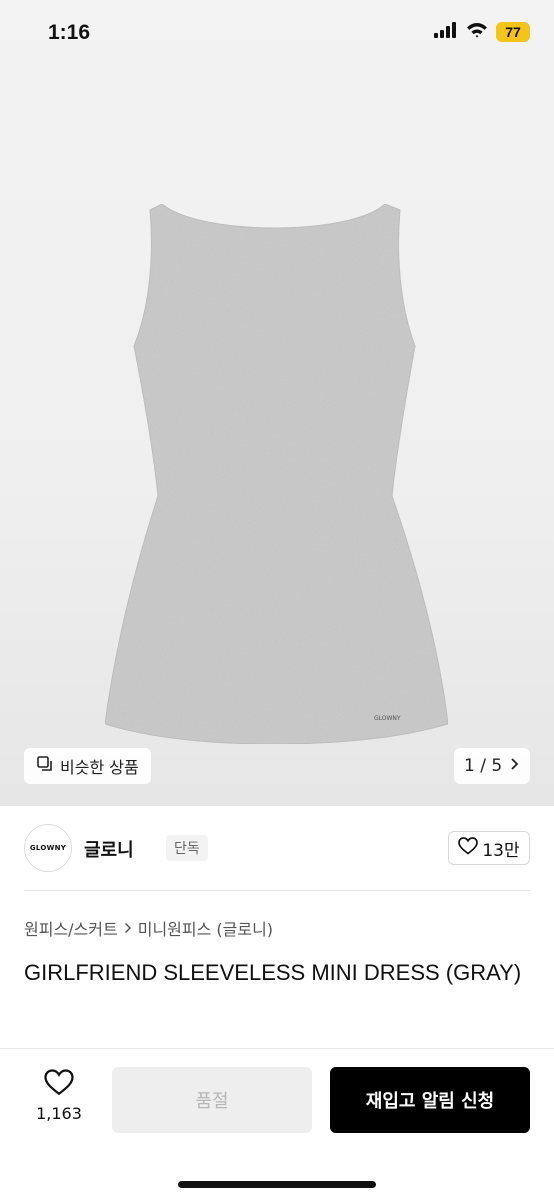 The width and height of the screenshot is (554, 1200). I want to click on product-title: GIRLFRIEND SLEEVELESS MINI DRESS (GRAY), so click(273, 972).